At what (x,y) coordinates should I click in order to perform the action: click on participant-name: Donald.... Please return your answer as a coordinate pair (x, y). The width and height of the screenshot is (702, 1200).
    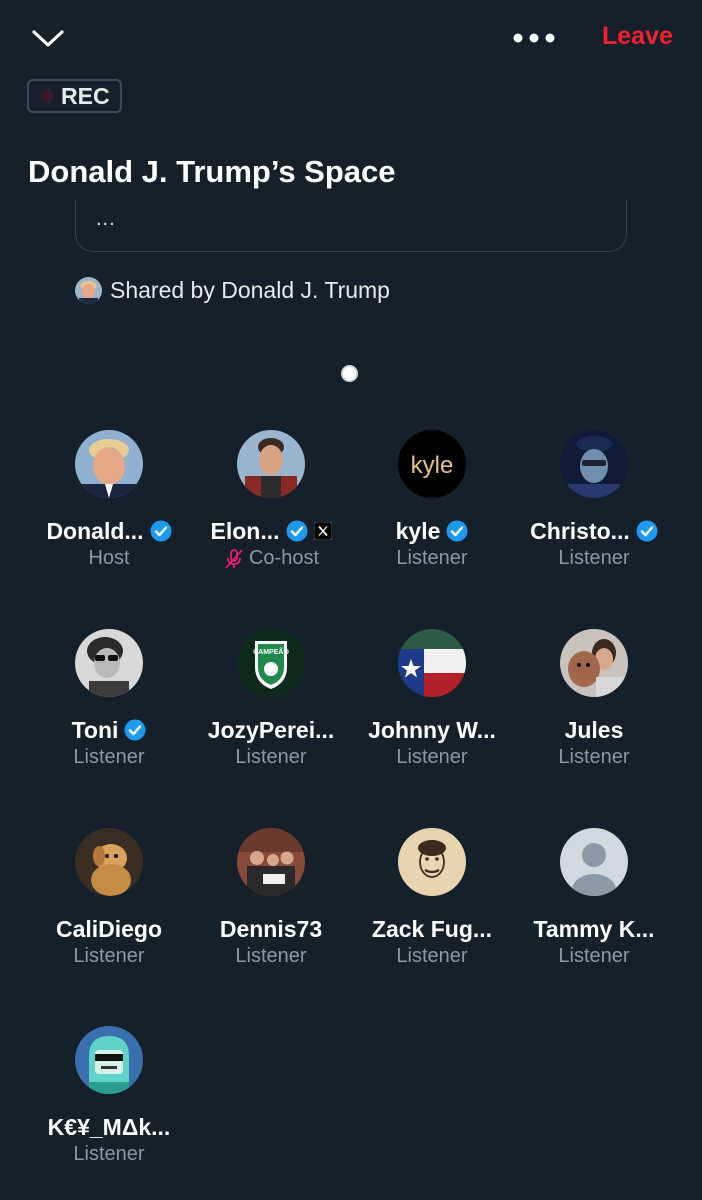
    Looking at the image, I should click on (95, 530).